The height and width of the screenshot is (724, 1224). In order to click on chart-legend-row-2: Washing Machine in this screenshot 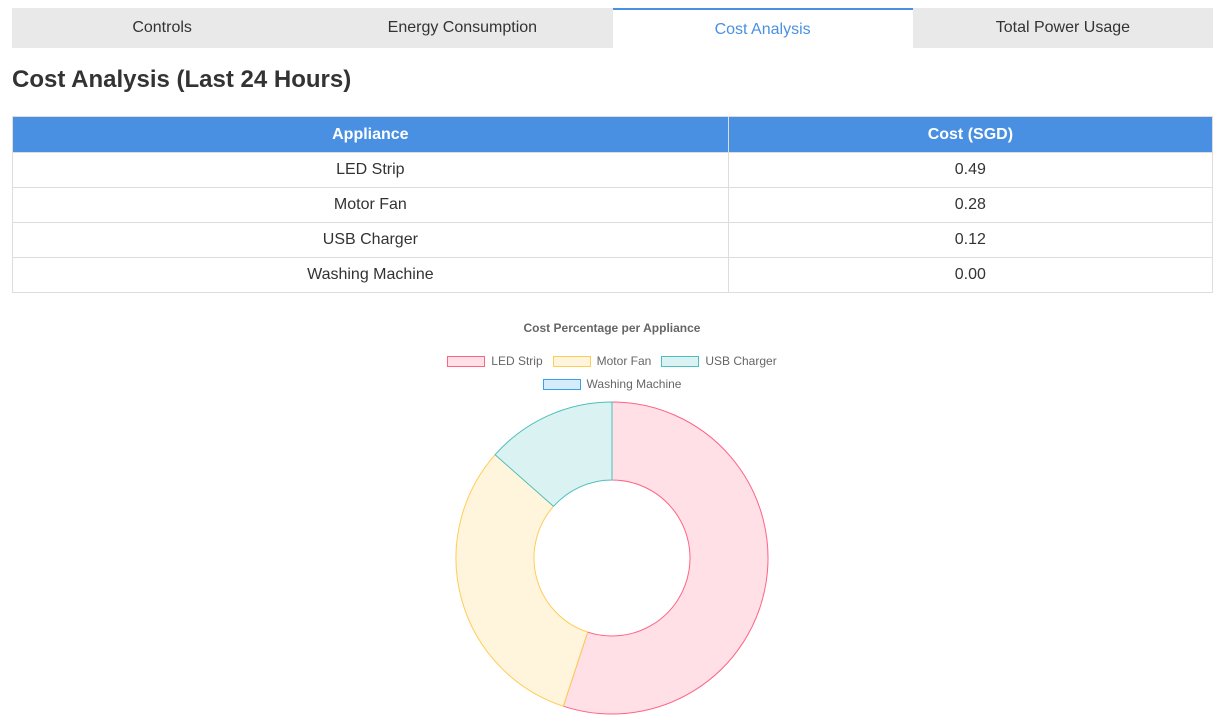, I will do `click(612, 384)`.